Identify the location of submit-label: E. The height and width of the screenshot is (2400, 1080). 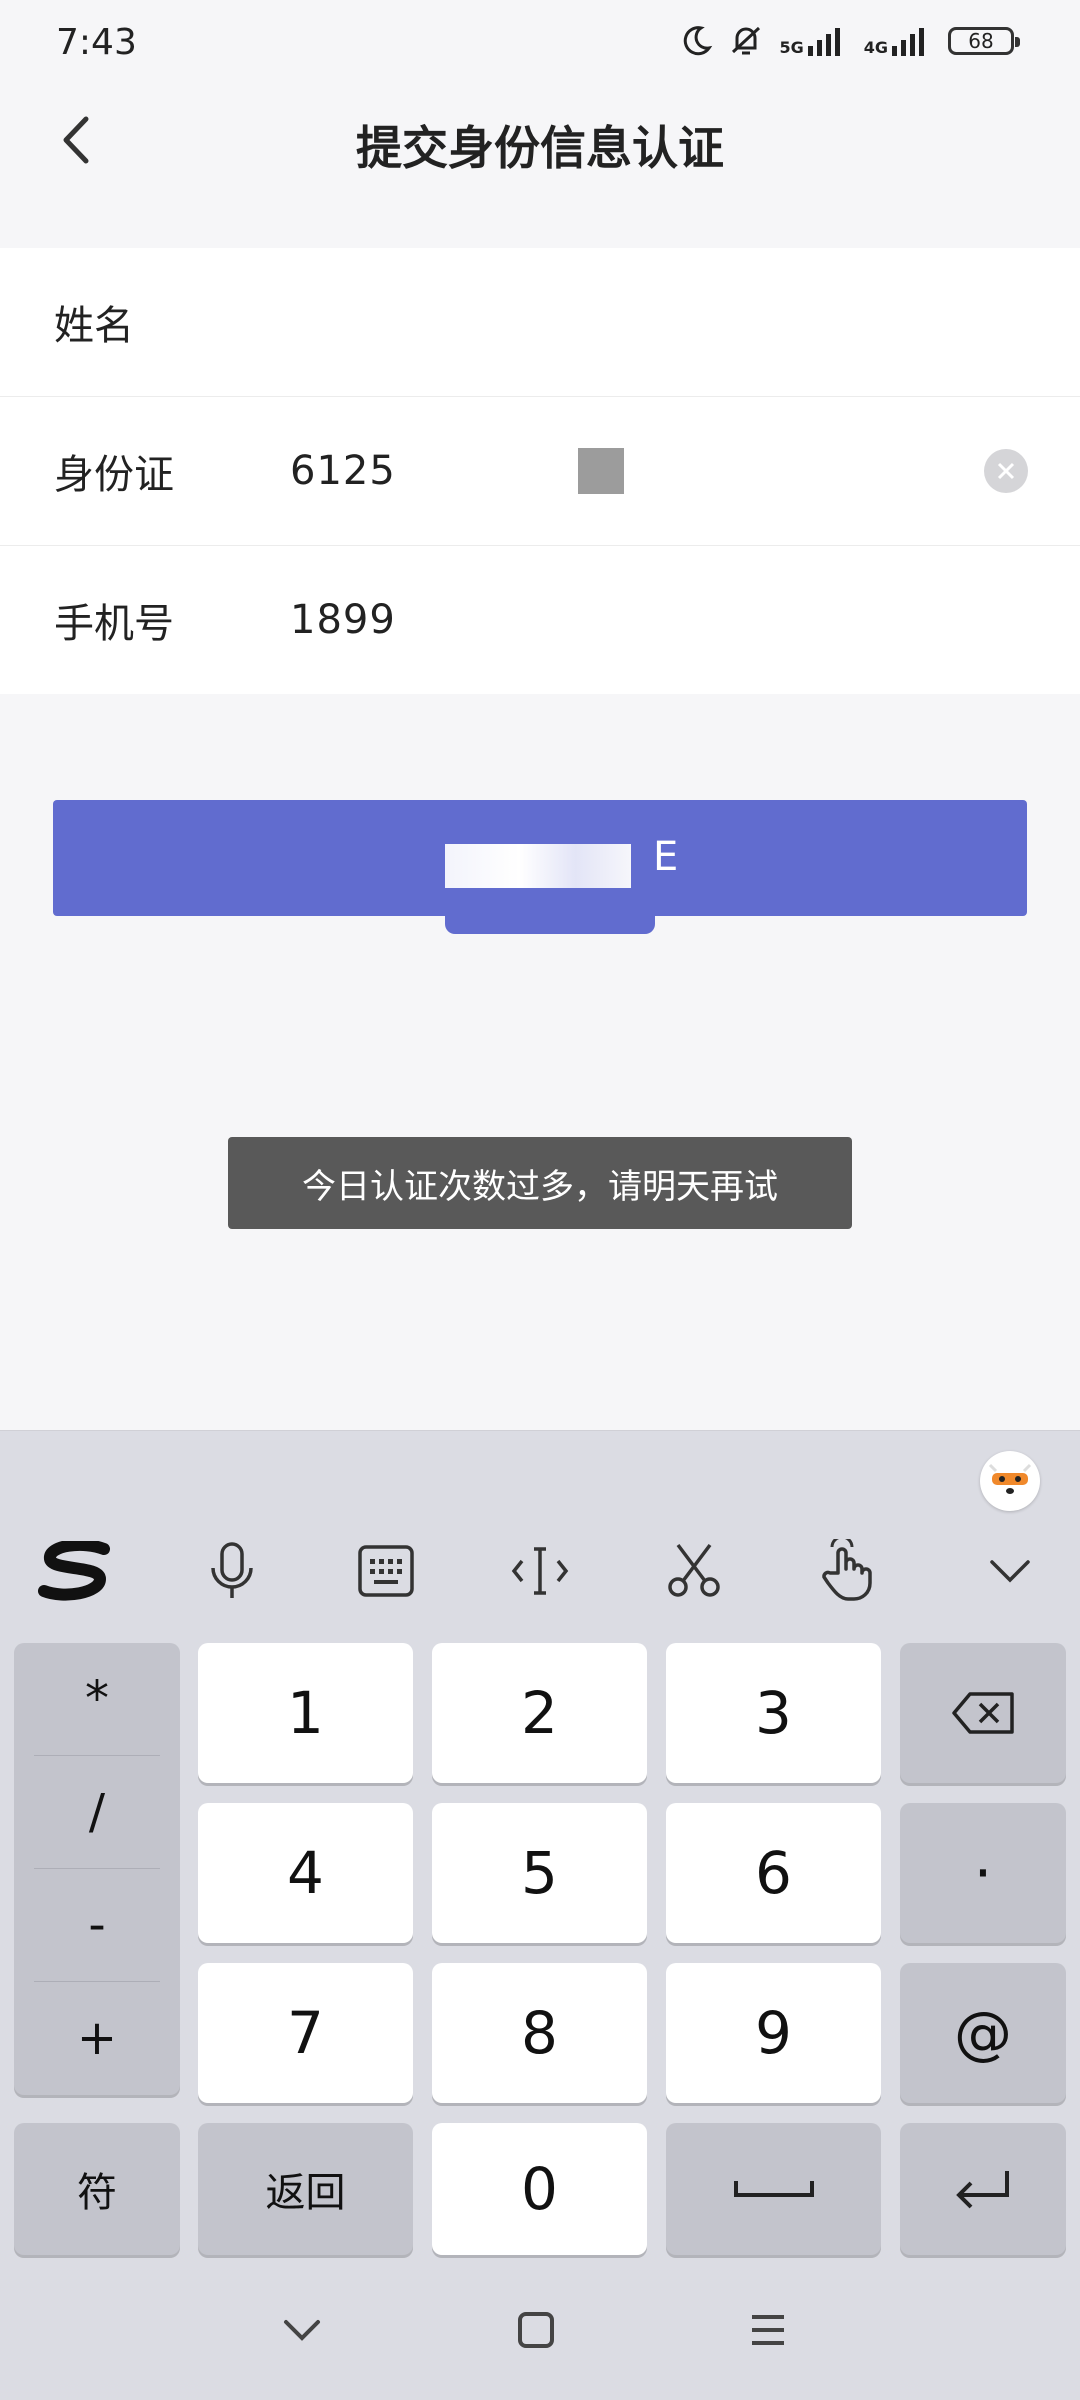
(666, 857).